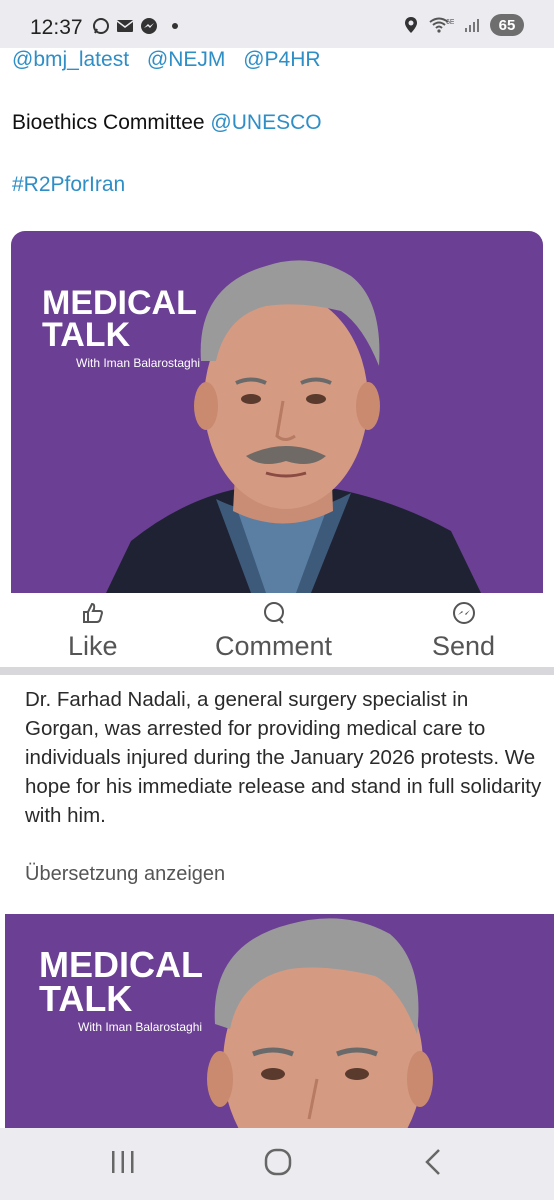  Describe the element at coordinates (70, 59) in the screenshot. I see `mention-bmj: @bmj_latest` at that location.